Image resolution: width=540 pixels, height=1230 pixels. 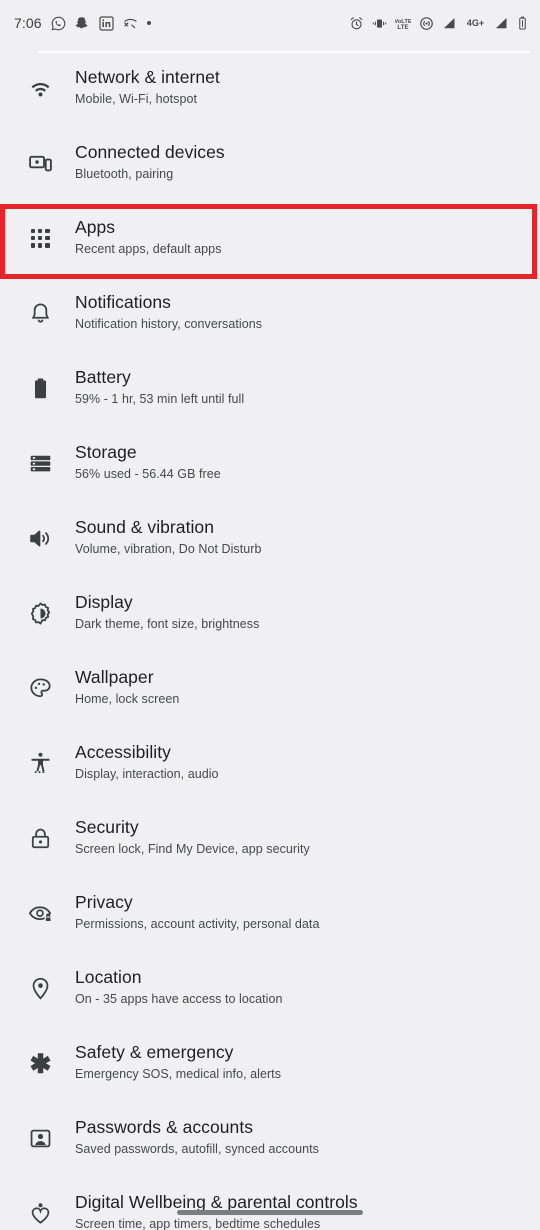 What do you see at coordinates (438, 23) in the screenshot?
I see `status-bar-right-group: VoLTE LTE 4G+` at bounding box center [438, 23].